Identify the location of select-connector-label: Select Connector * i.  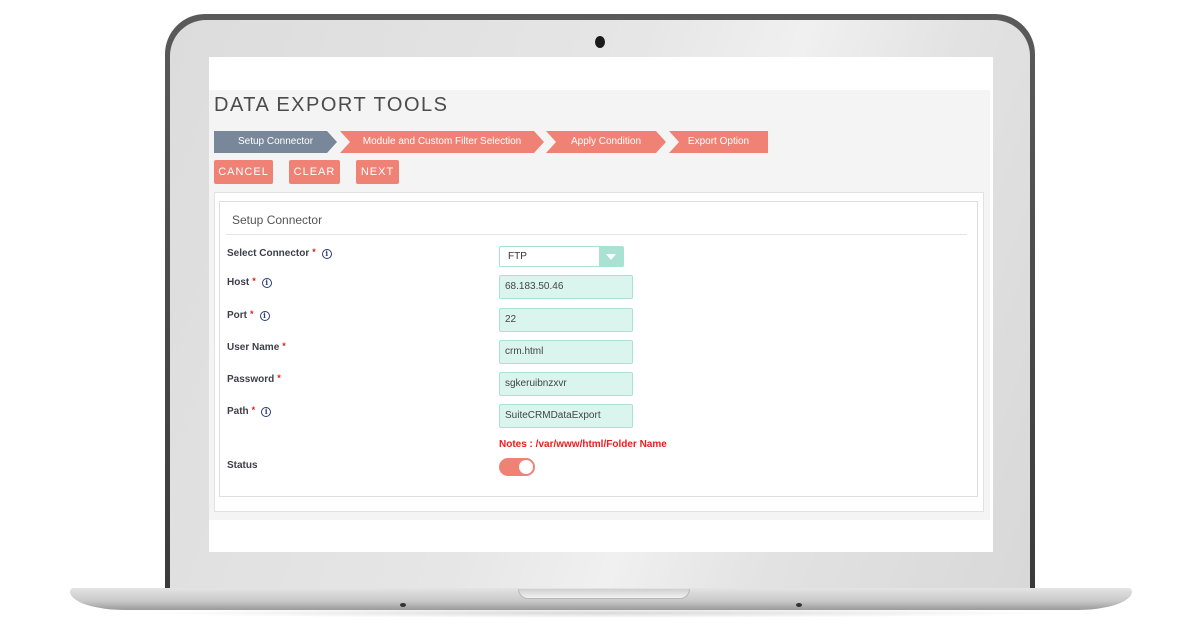
(279, 252).